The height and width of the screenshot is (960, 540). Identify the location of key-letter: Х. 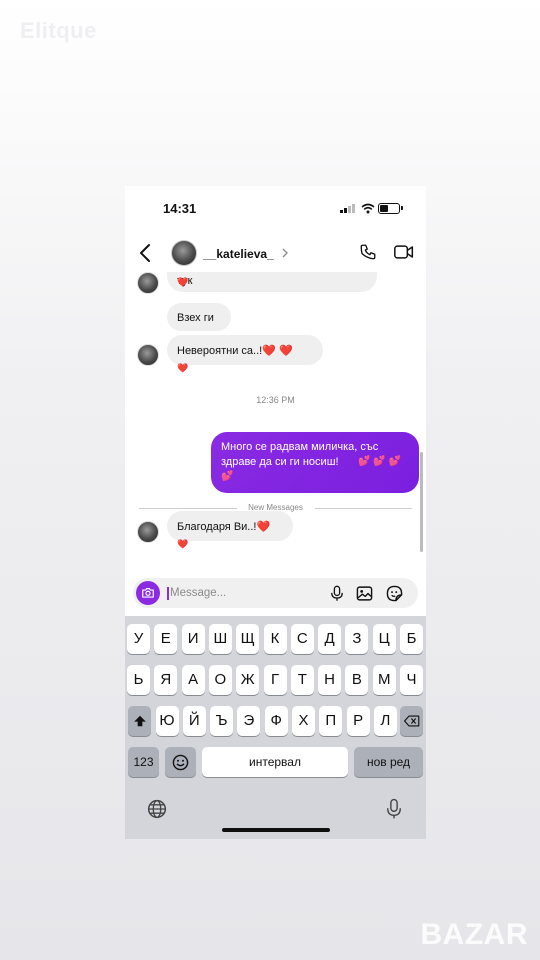
(303, 721).